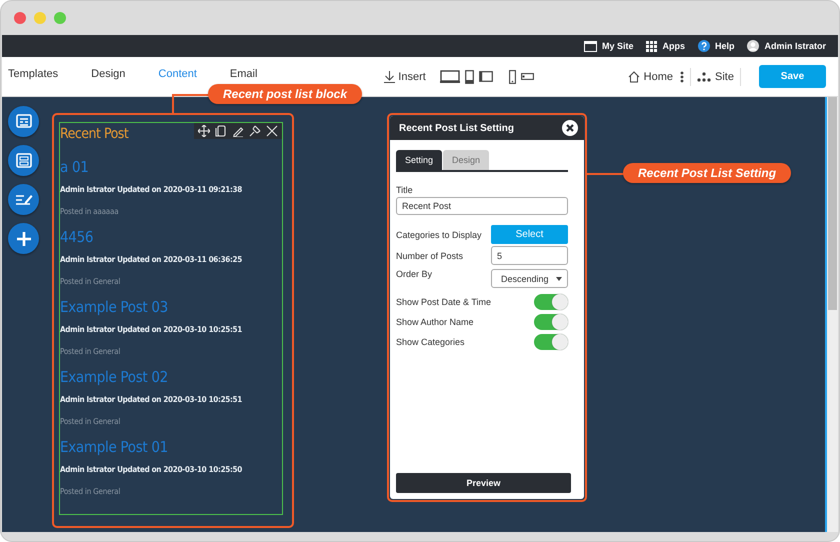 The height and width of the screenshot is (542, 840). I want to click on browser-icon, so click(590, 46).